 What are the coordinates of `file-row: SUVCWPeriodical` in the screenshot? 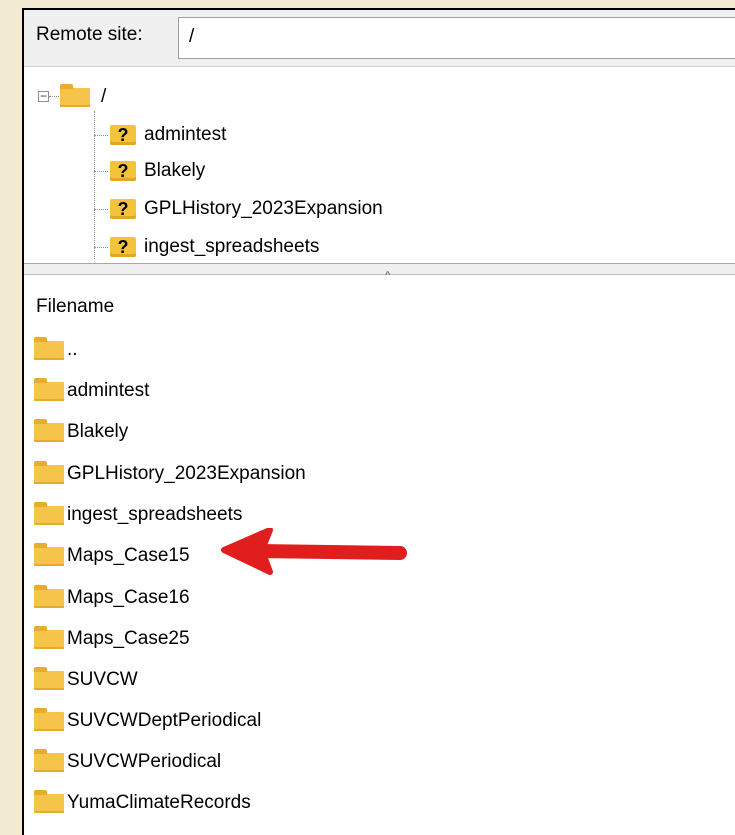 It's located at (127, 762).